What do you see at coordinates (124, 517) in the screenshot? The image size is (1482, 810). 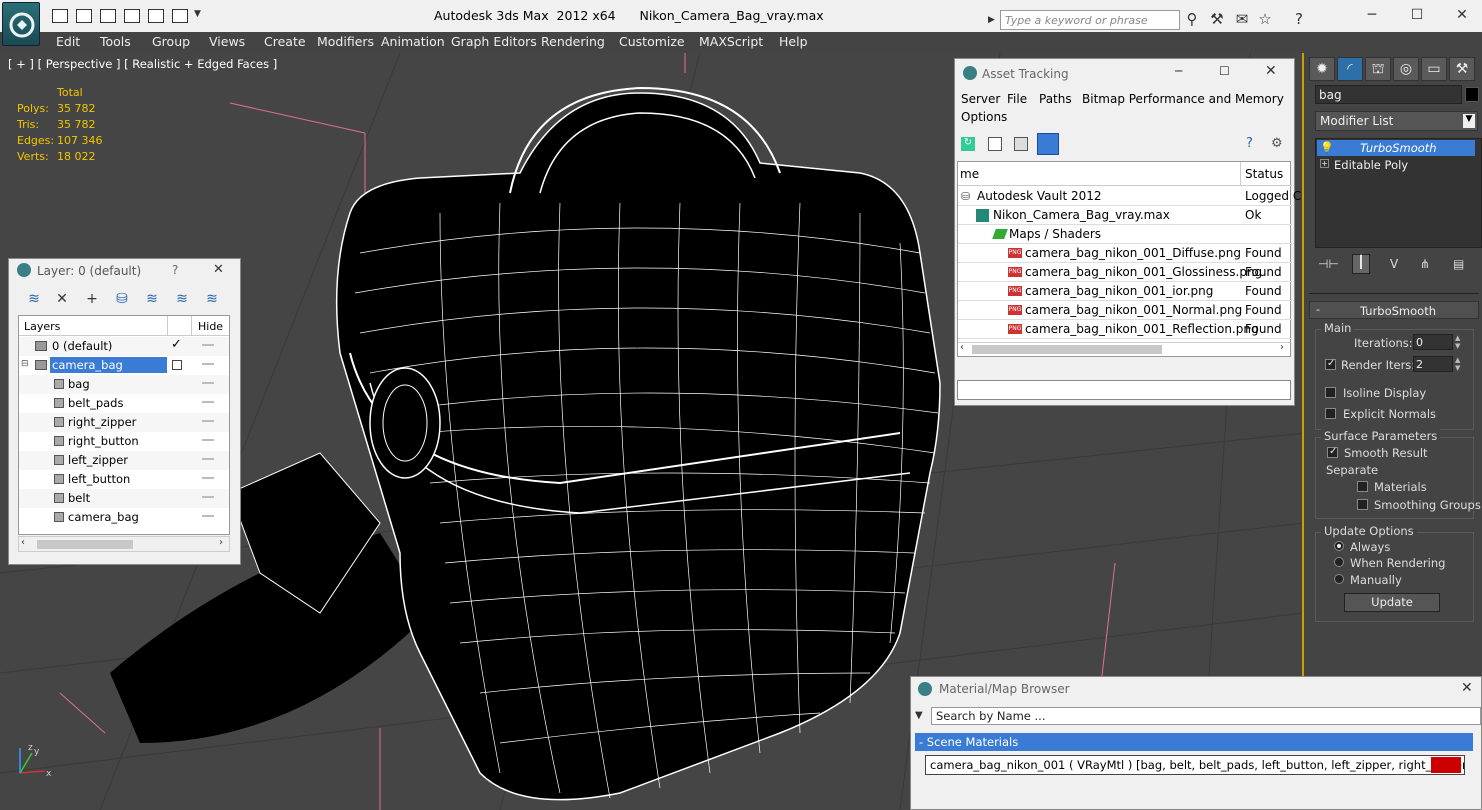 I see `object-row-camera-bag: camera_bag` at bounding box center [124, 517].